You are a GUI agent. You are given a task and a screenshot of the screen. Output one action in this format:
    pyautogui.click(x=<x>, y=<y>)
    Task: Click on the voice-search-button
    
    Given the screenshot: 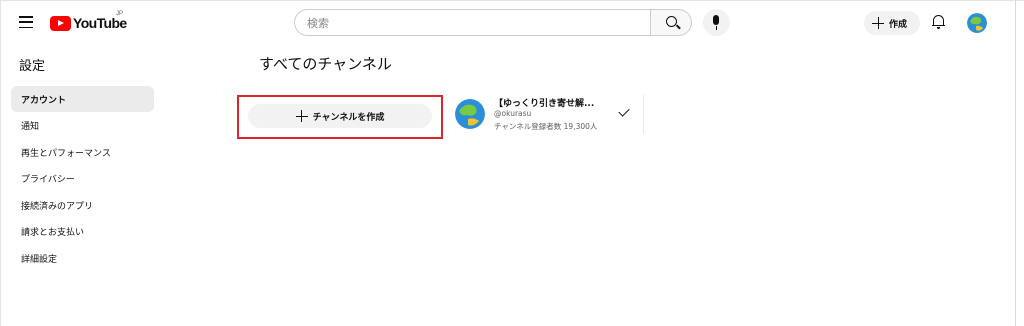 What is the action you would take?
    pyautogui.click(x=716, y=22)
    